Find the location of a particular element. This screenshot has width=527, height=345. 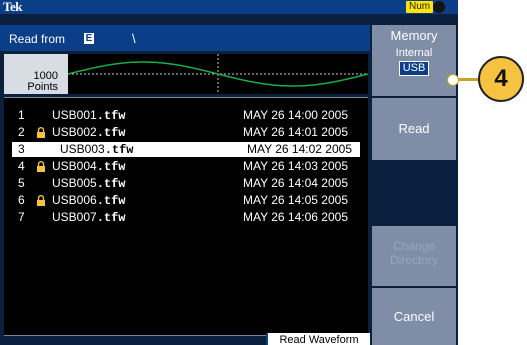

file-index: 7 is located at coordinates (21, 217).